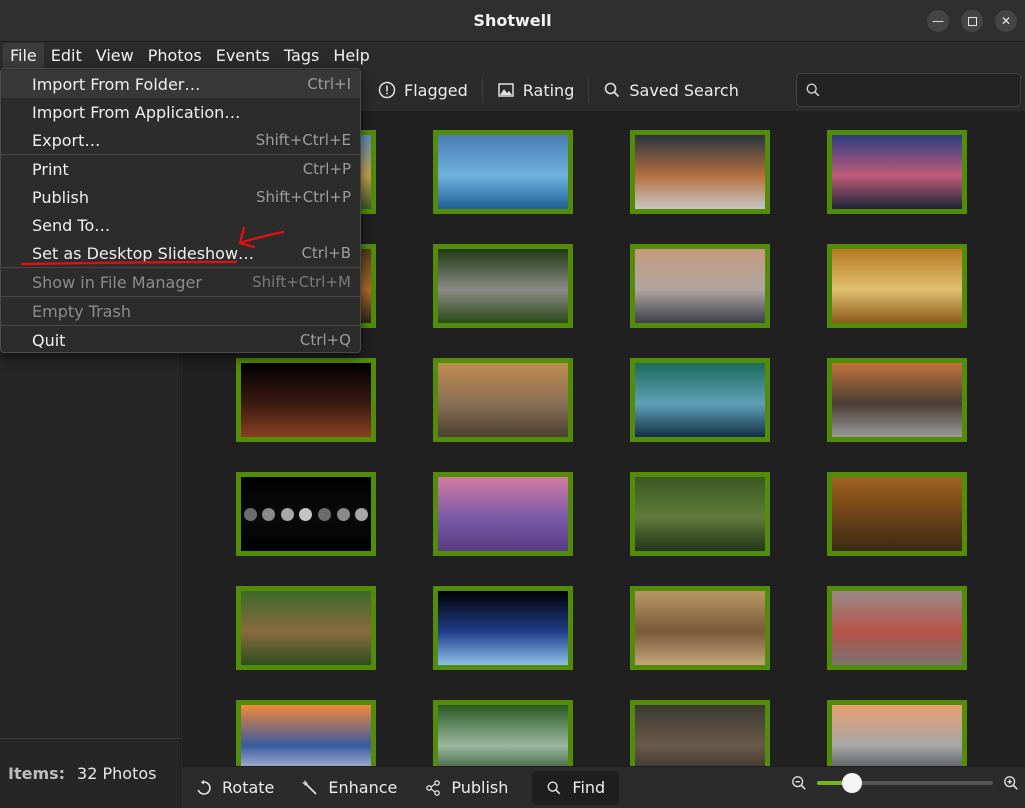 Image resolution: width=1025 pixels, height=808 pixels. I want to click on menu-photos: Photos, so click(175, 55).